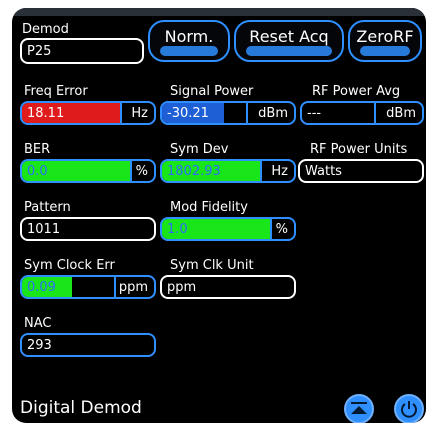 The width and height of the screenshot is (436, 431). I want to click on rf-power-avg-unit: dBm, so click(401, 113).